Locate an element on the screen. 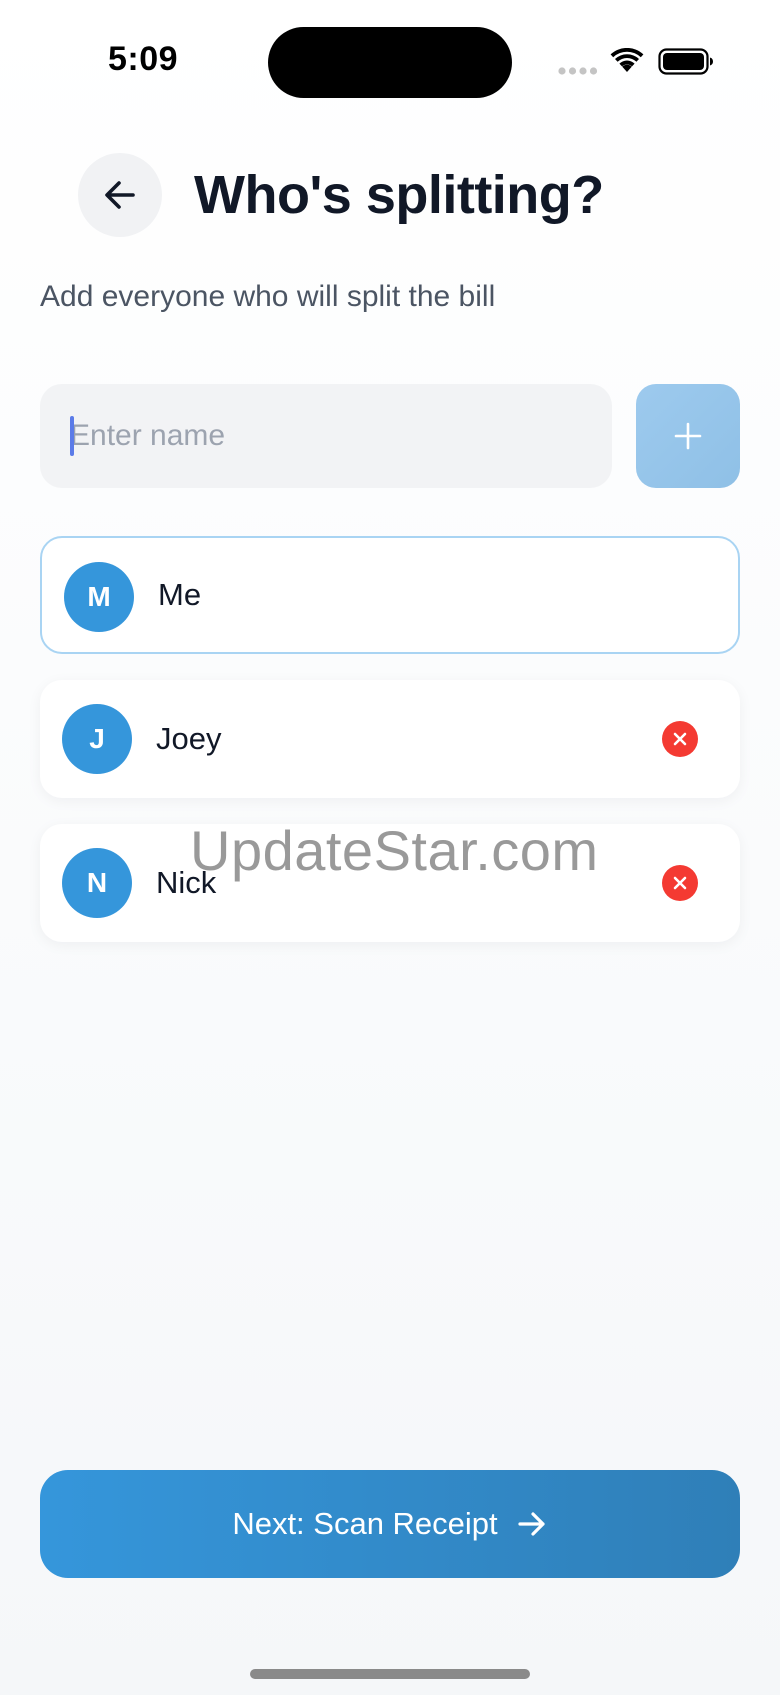 This screenshot has height=1695, width=780. page-subtitle: Add everyone who will split the bill is located at coordinates (268, 296).